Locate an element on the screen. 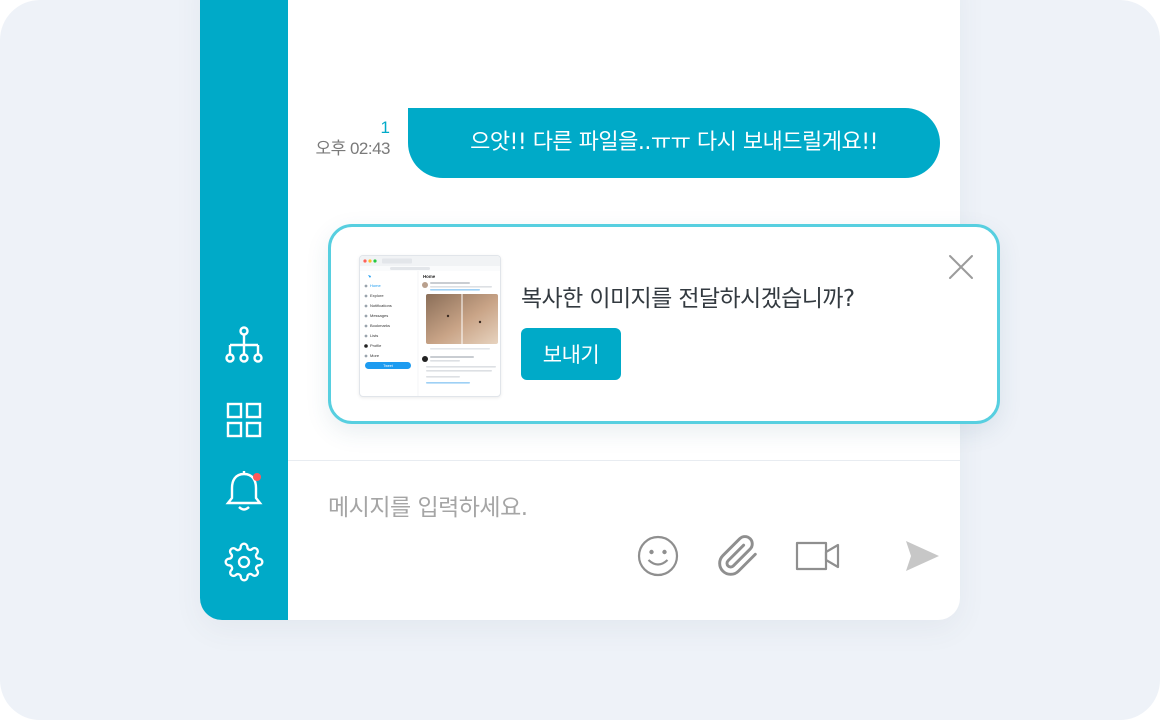  thumb-nav-bookmarks: Bookmarks is located at coordinates (380, 325).